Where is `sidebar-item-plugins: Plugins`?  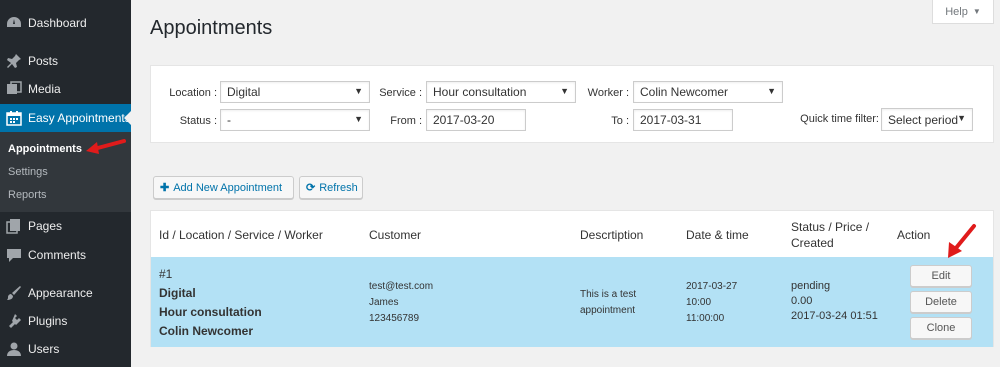 sidebar-item-plugins: Plugins is located at coordinates (65, 321).